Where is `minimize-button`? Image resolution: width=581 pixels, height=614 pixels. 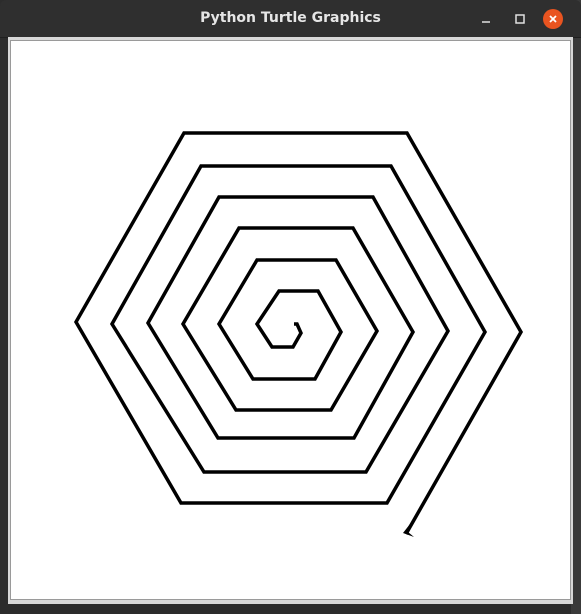
minimize-button is located at coordinates (486, 19).